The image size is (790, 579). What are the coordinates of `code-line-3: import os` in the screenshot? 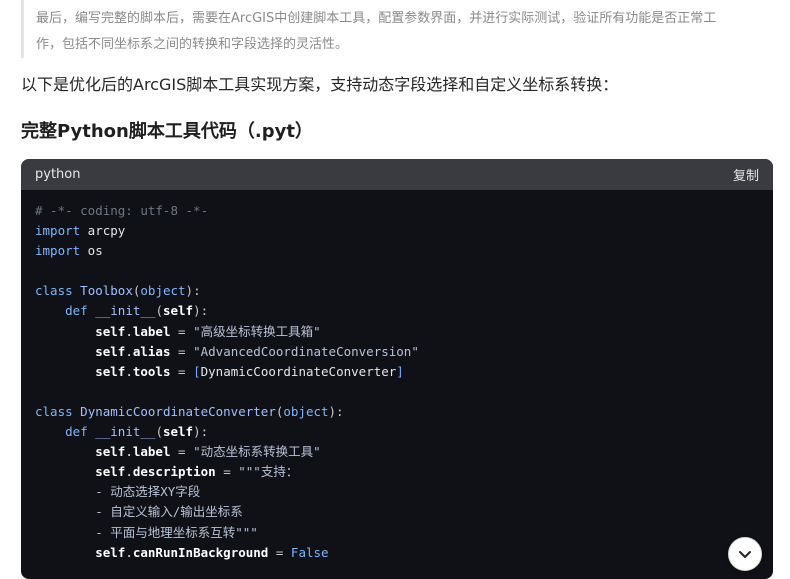 It's located at (69, 251).